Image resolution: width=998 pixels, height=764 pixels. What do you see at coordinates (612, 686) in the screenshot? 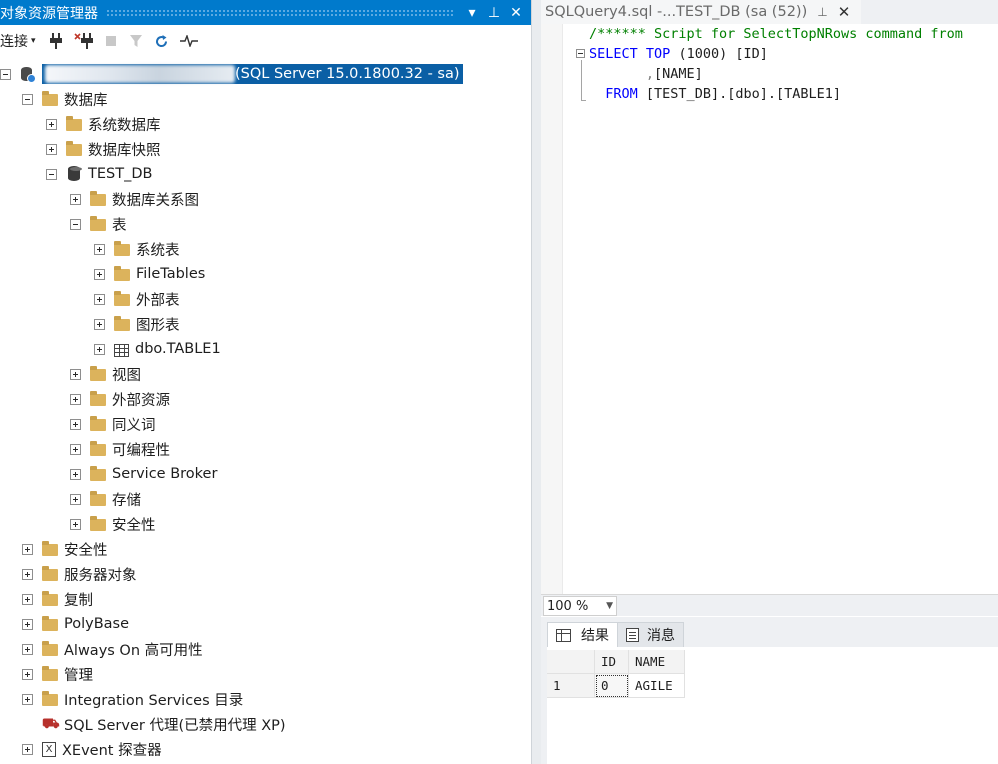
I see `grid-cell-id: 0` at bounding box center [612, 686].